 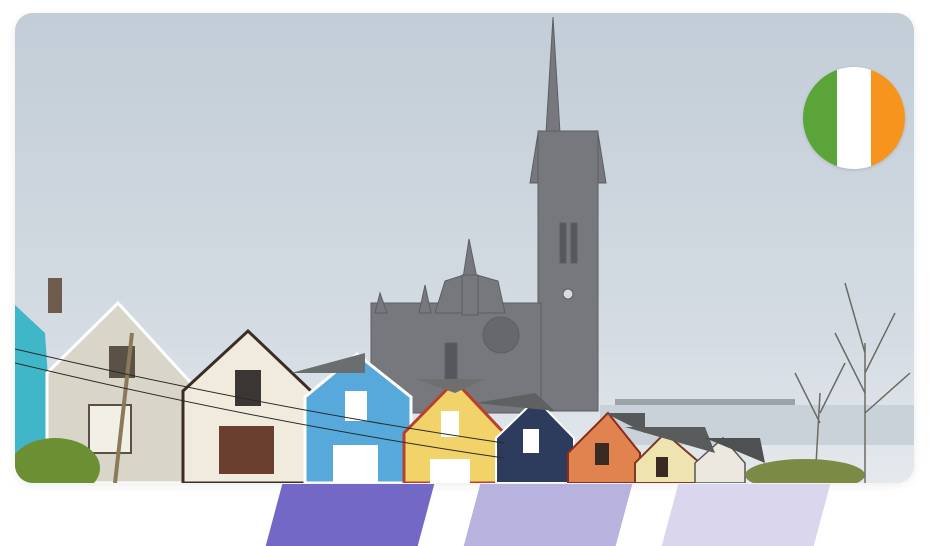 I want to click on carousel-pager, so click(x=465, y=515).